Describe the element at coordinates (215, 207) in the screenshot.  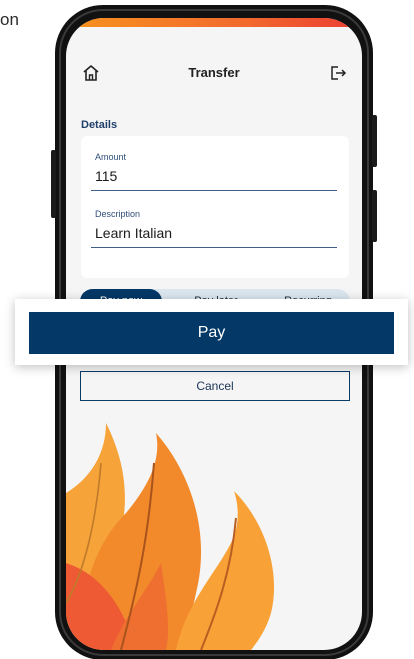
I see `details-card: Amount 115 Description Learn Italian` at that location.